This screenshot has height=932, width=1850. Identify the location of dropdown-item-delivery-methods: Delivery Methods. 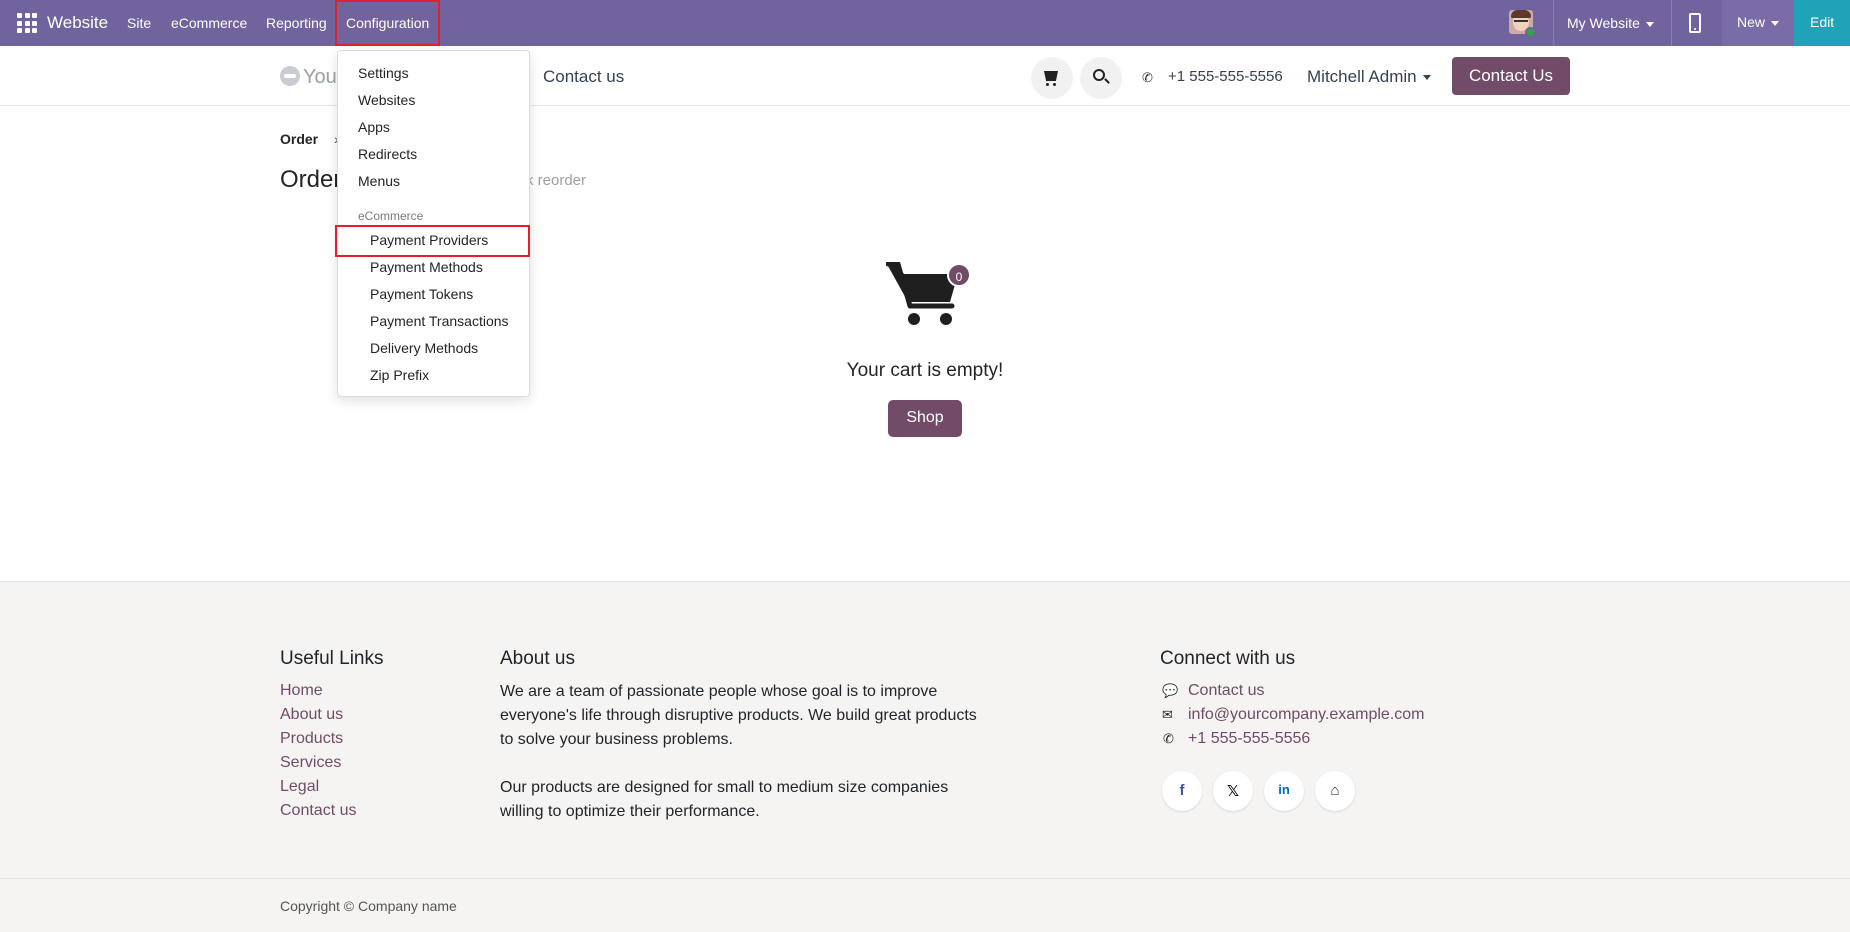
(424, 348).